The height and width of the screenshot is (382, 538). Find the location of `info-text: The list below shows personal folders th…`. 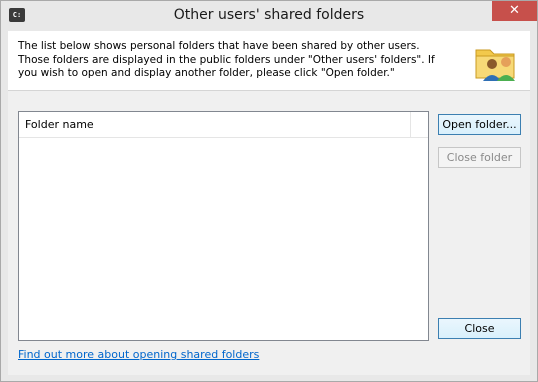

info-text: The list below shows personal folders th… is located at coordinates (226, 59).